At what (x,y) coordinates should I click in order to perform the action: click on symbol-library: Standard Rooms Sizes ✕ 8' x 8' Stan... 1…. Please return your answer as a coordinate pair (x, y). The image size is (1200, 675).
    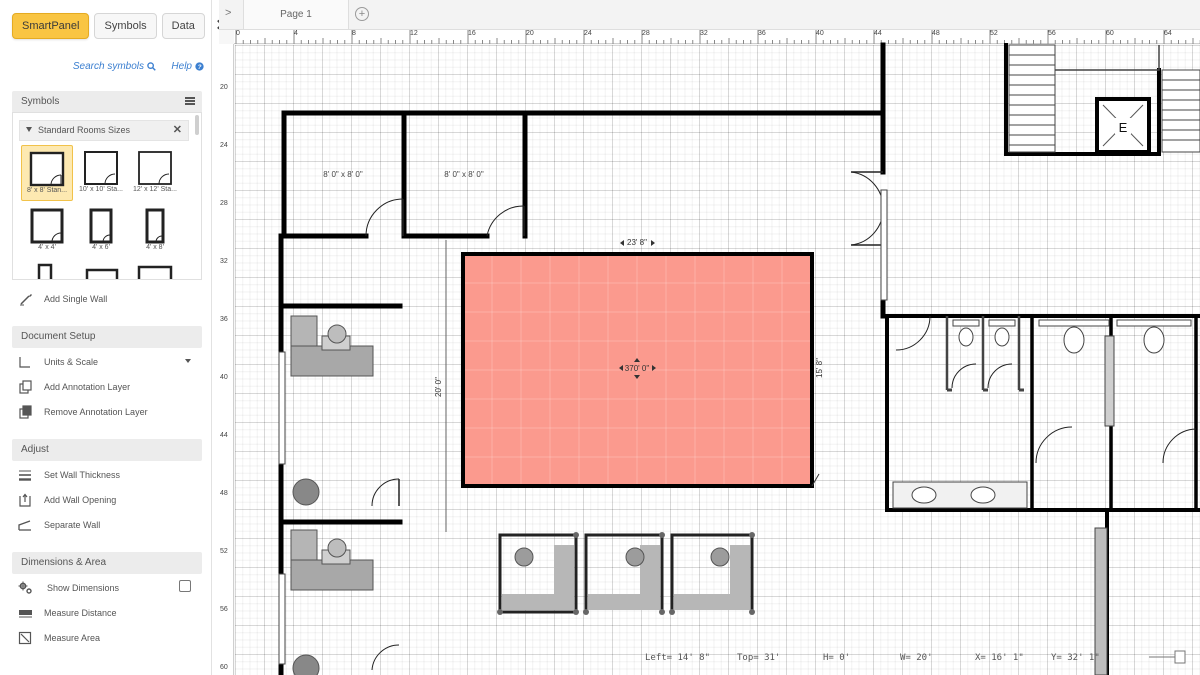
    Looking at the image, I should click on (107, 196).